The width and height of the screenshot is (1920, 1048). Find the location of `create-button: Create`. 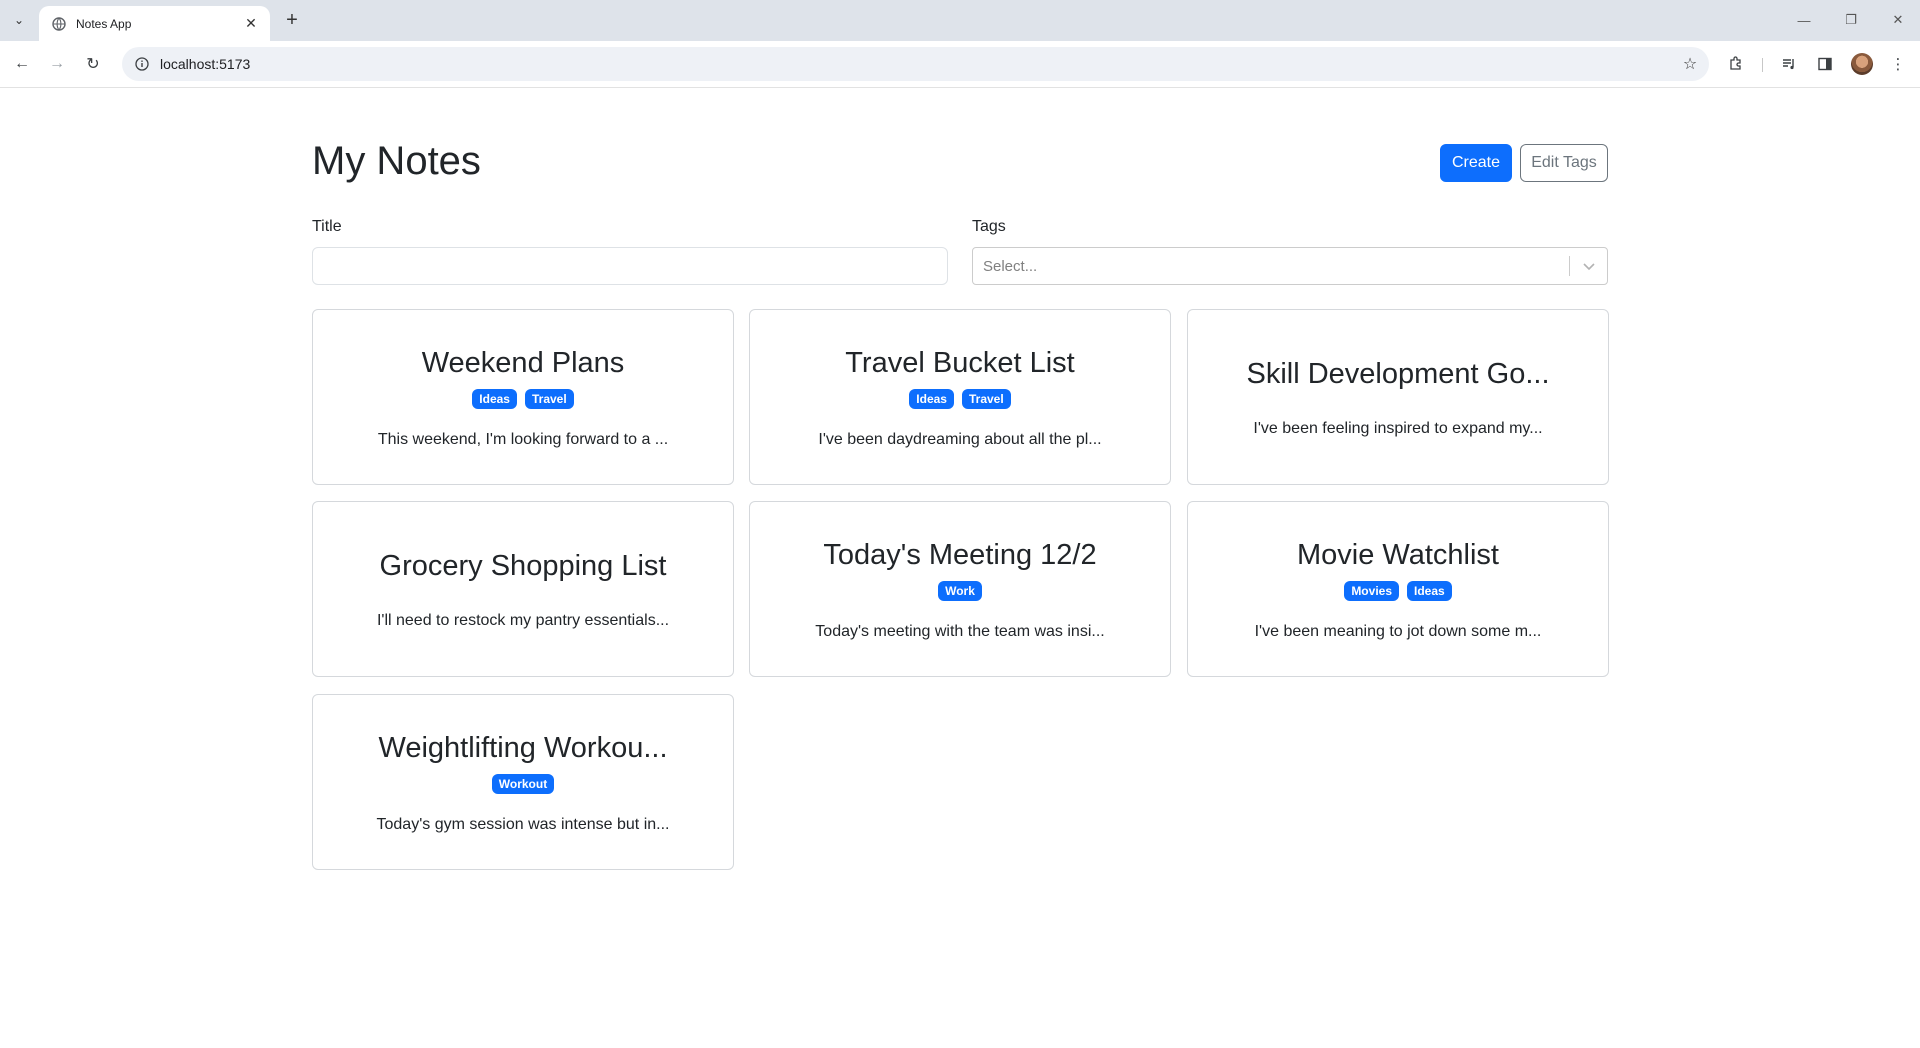

create-button: Create is located at coordinates (1476, 163).